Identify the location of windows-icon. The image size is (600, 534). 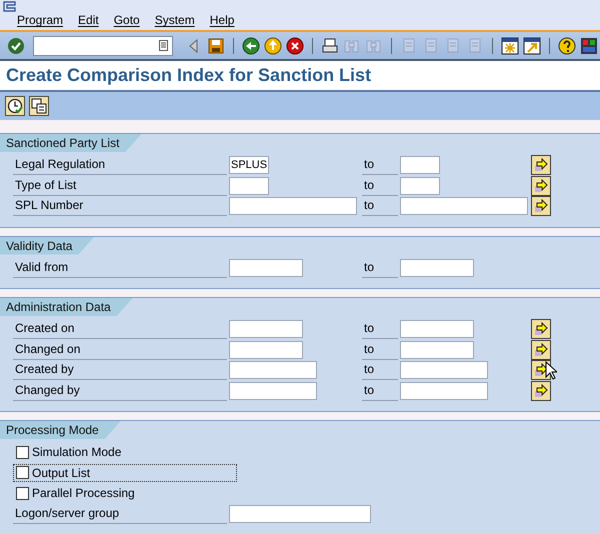
(39, 106).